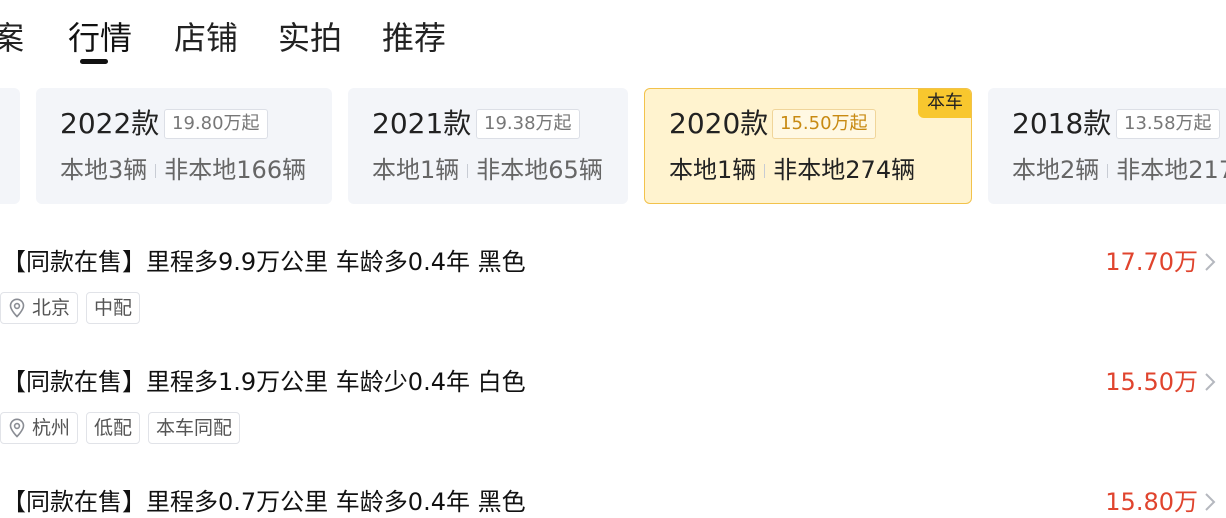 Image resolution: width=1226 pixels, height=518 pixels. What do you see at coordinates (110, 123) in the screenshot?
I see `card-year: 2022款` at bounding box center [110, 123].